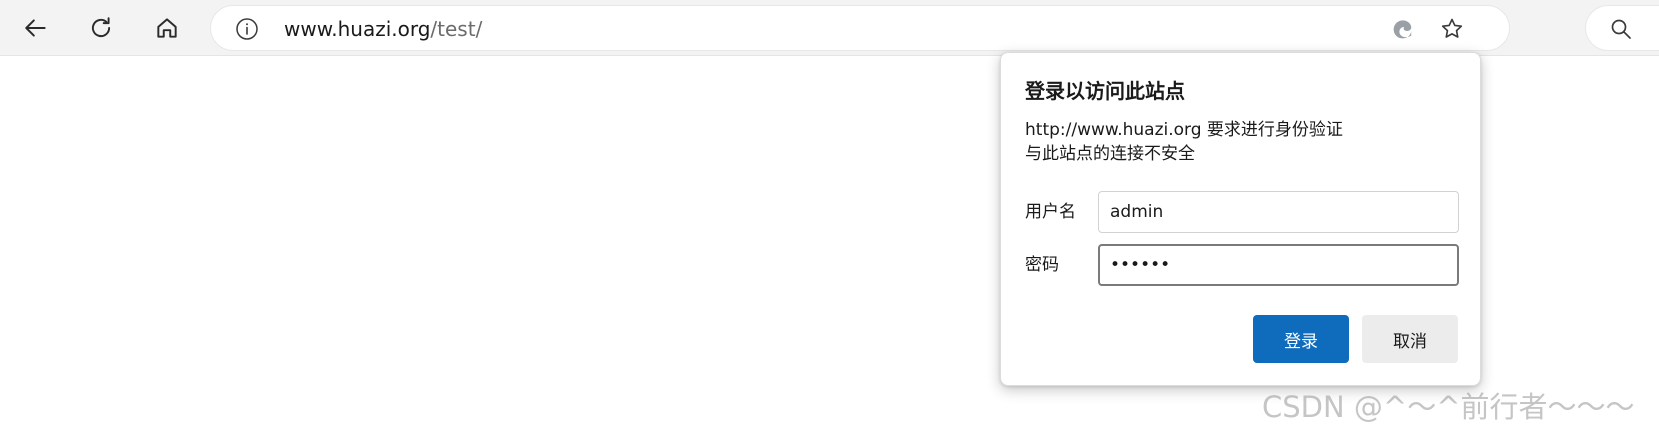 The height and width of the screenshot is (439, 1659). I want to click on dialog-title: 登录以访问此站点, so click(1105, 91).